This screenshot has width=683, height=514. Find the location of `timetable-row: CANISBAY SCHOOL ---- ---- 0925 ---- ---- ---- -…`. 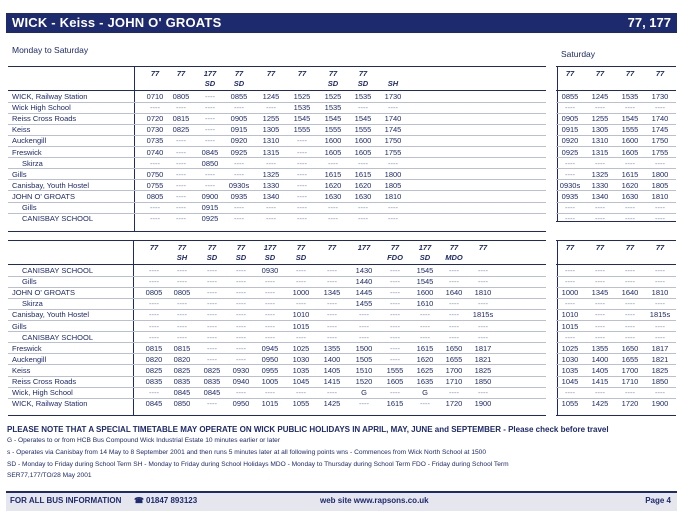

timetable-row: CANISBAY SCHOOL ---- ---- 0925 ---- ---- ---- -… is located at coordinates (277, 218).